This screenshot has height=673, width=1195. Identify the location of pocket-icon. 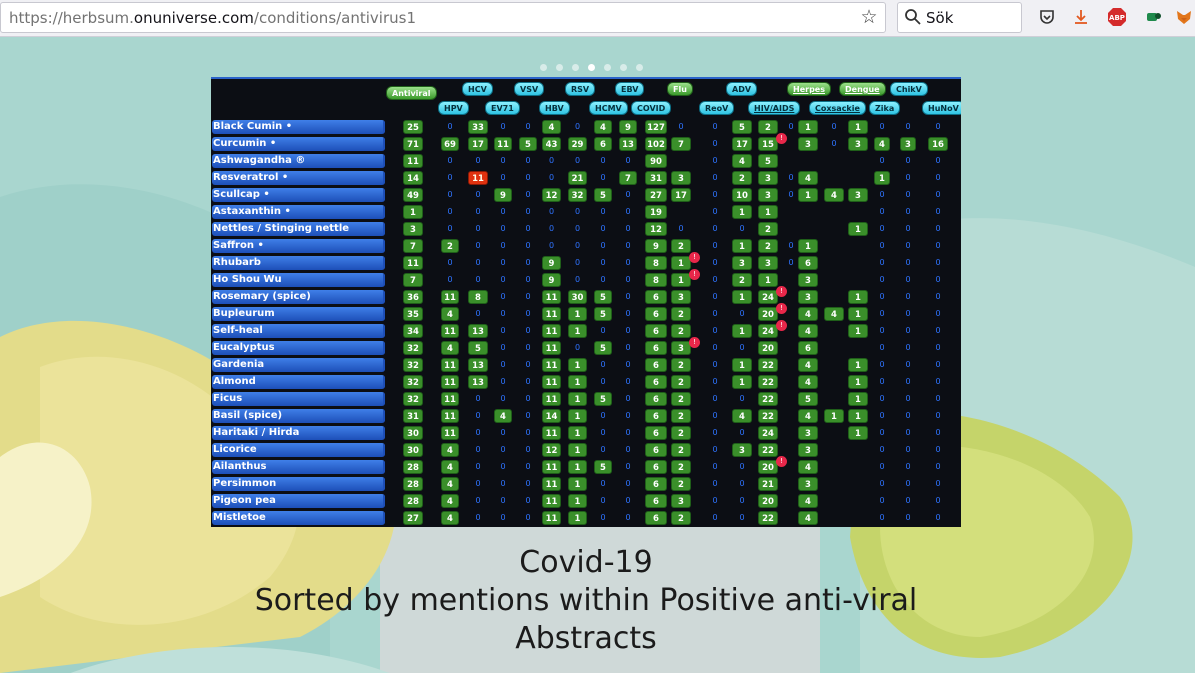
(1047, 17).